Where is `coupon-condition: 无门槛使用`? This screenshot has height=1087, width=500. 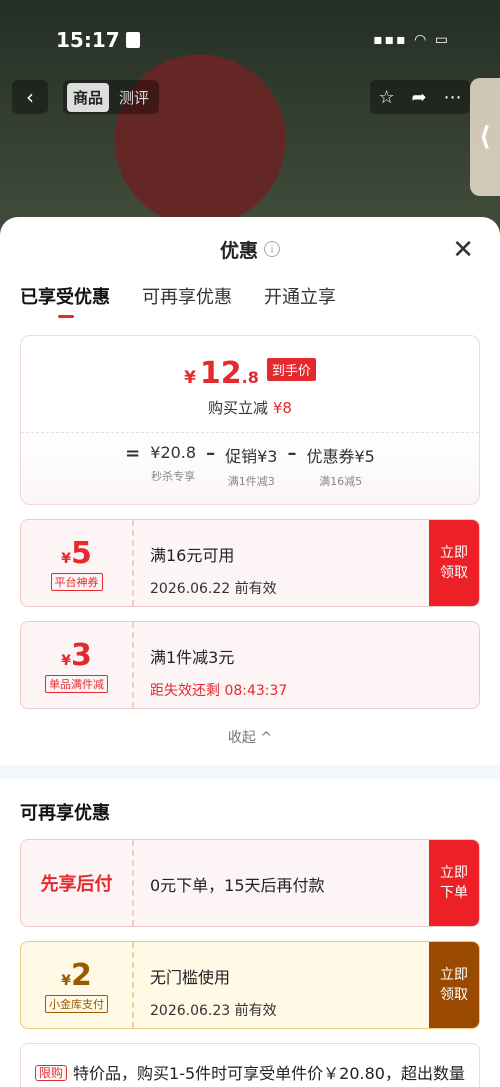
coupon-condition: 无门槛使用 is located at coordinates (190, 977).